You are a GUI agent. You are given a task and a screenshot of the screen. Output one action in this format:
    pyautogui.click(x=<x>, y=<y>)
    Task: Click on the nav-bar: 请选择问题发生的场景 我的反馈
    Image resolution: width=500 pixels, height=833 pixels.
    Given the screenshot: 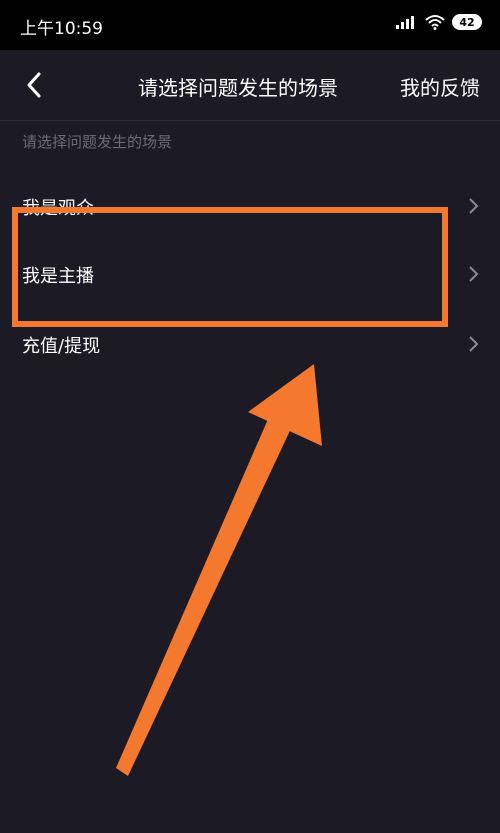 What is the action you would take?
    pyautogui.click(x=250, y=85)
    